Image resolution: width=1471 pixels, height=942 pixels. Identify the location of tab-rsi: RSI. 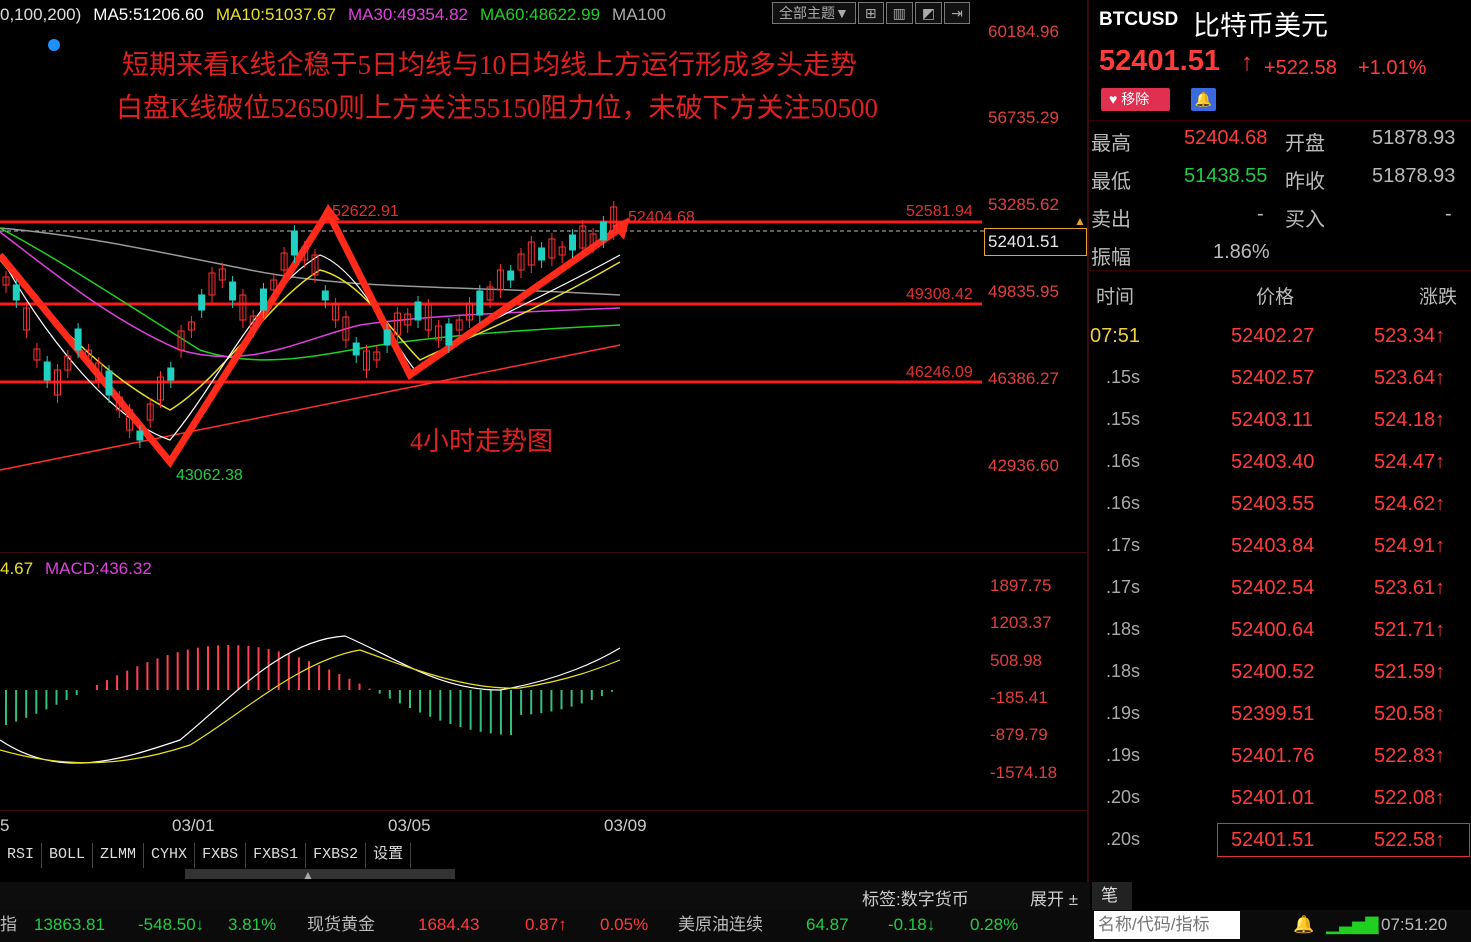
(21, 855).